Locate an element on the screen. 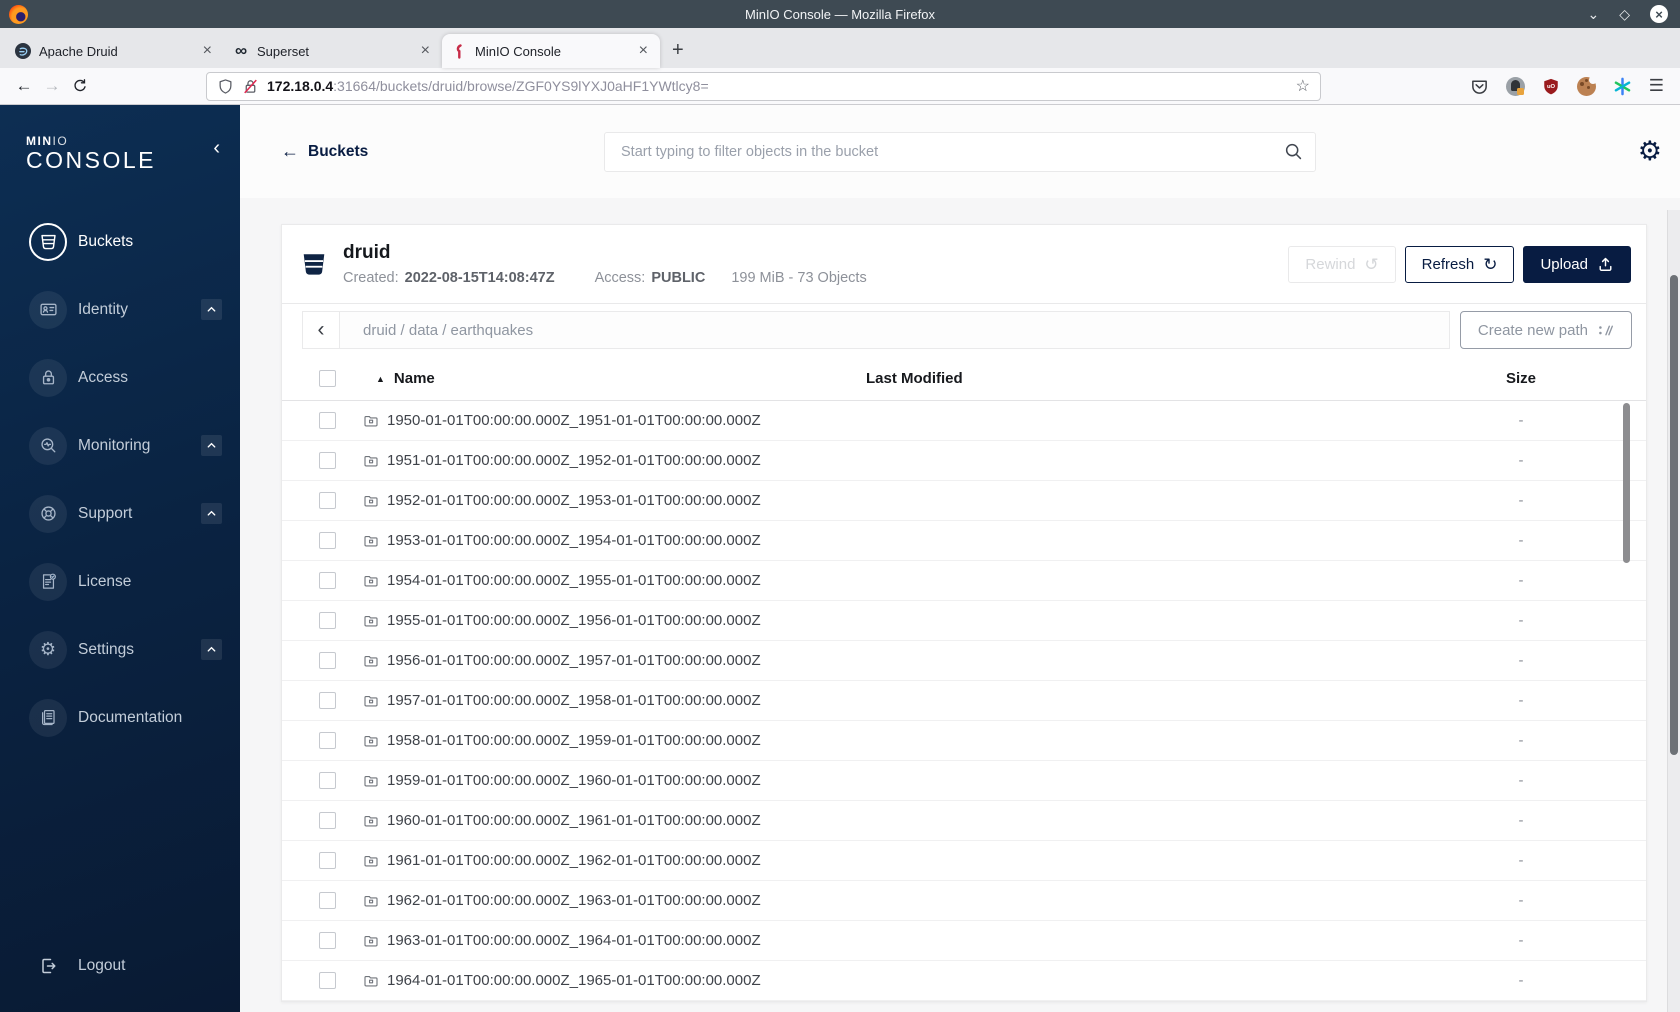  upload-button: Upload is located at coordinates (1577, 264).